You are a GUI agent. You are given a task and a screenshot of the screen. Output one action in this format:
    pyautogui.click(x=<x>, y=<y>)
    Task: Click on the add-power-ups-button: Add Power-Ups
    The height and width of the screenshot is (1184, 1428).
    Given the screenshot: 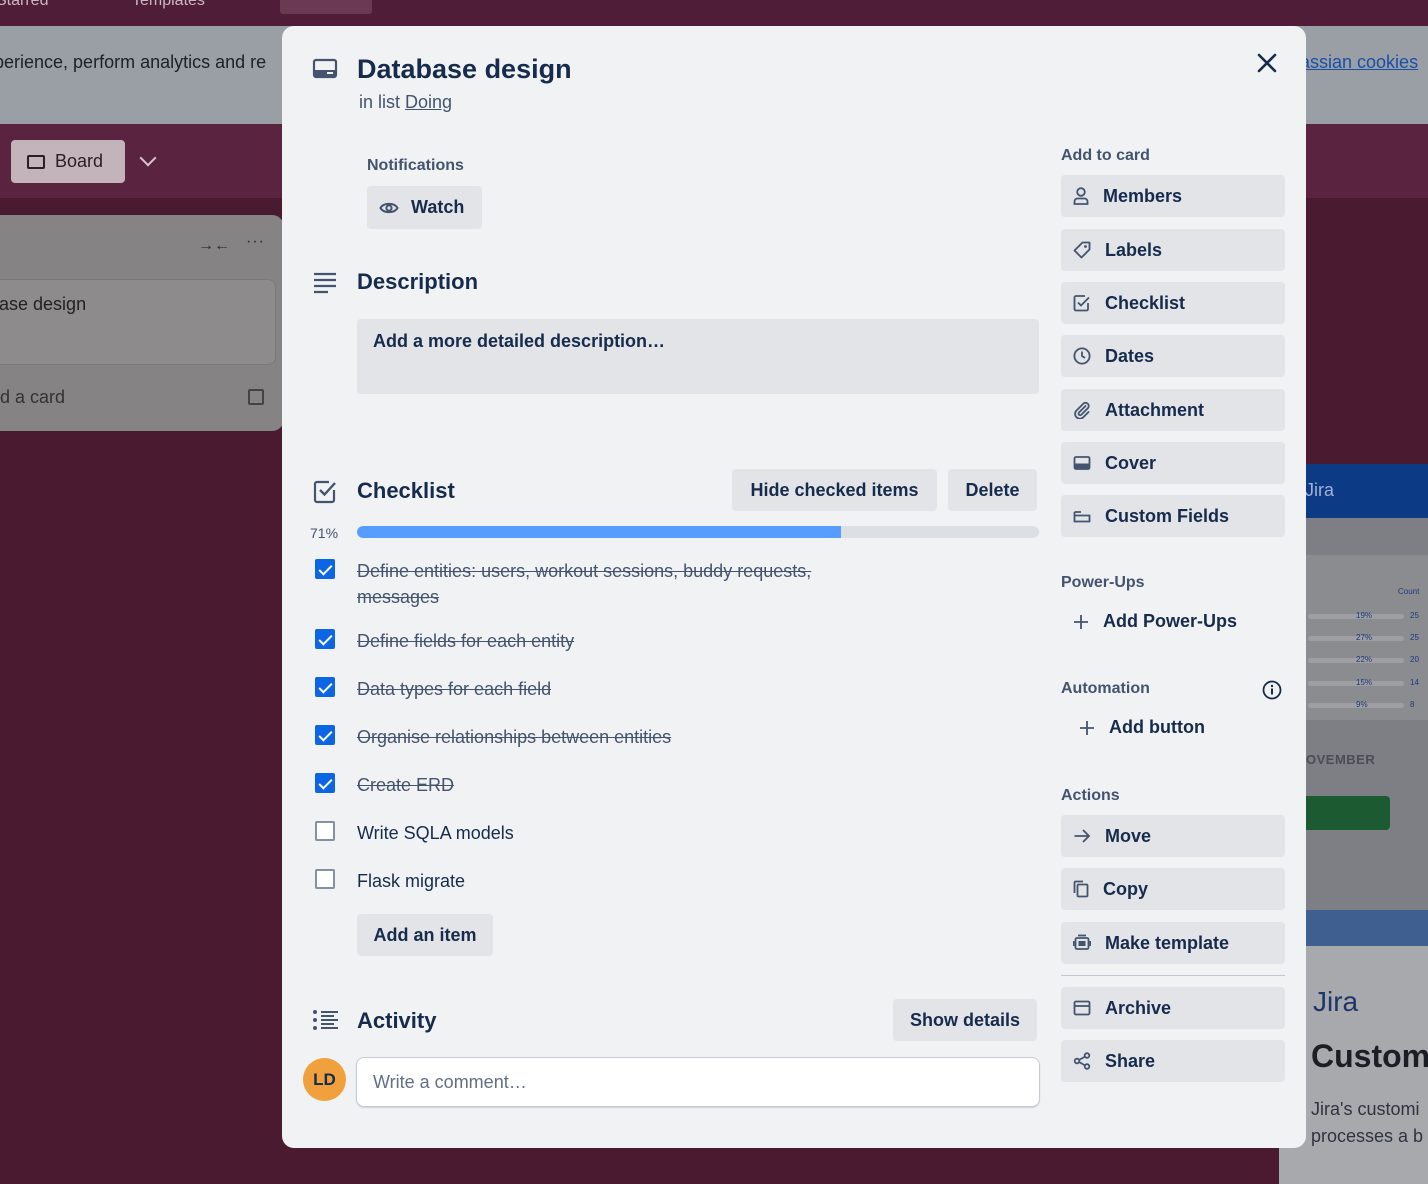 What is the action you would take?
    pyautogui.click(x=1155, y=621)
    